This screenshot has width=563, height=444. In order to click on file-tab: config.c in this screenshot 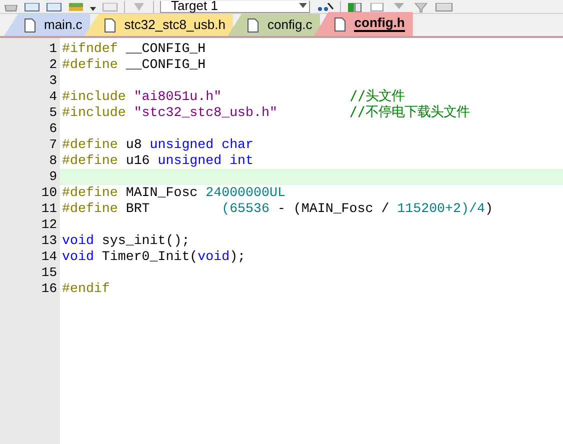, I will do `click(273, 25)`.